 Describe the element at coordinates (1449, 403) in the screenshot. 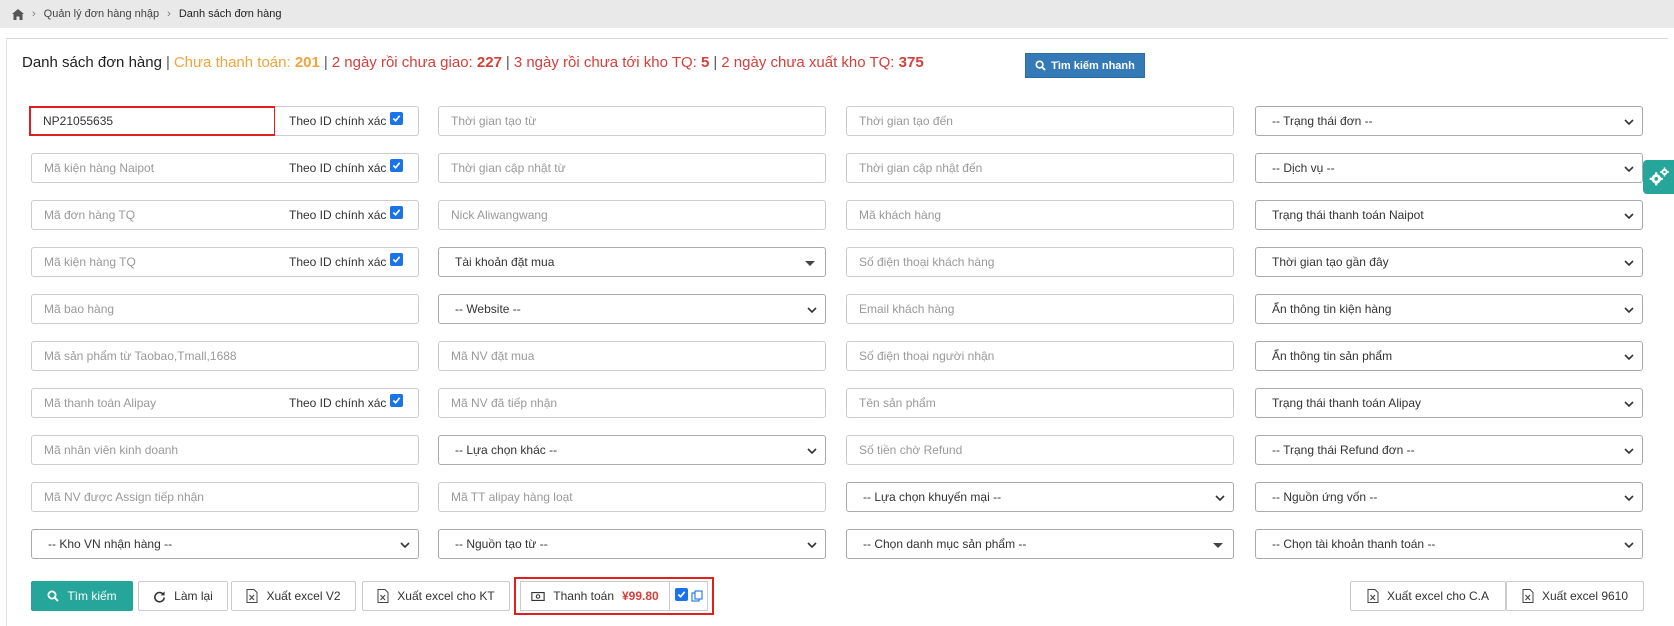

I see `alipay-status-select: Trạng thái thanh toán Alipay` at that location.